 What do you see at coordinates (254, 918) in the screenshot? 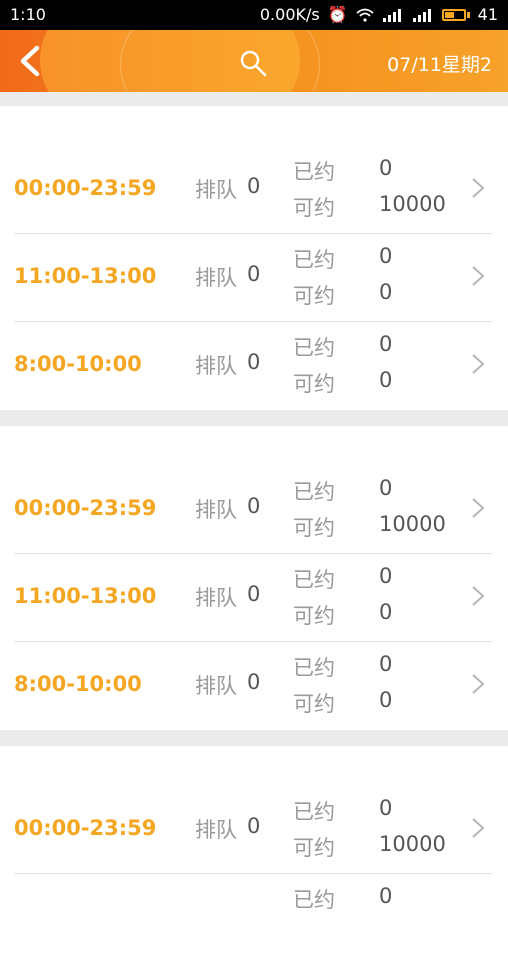
I see `time-slot-row-partial: 已约 0` at bounding box center [254, 918].